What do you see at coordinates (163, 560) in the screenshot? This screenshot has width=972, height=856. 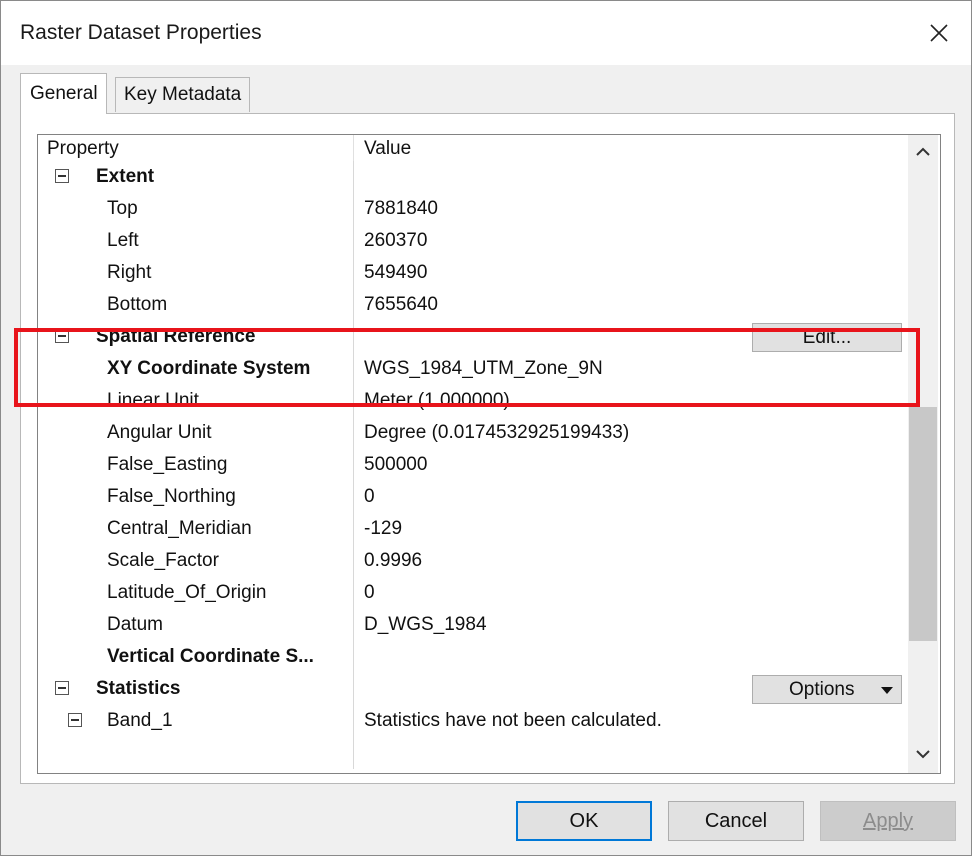 I see `property-label: Scale_Factor` at bounding box center [163, 560].